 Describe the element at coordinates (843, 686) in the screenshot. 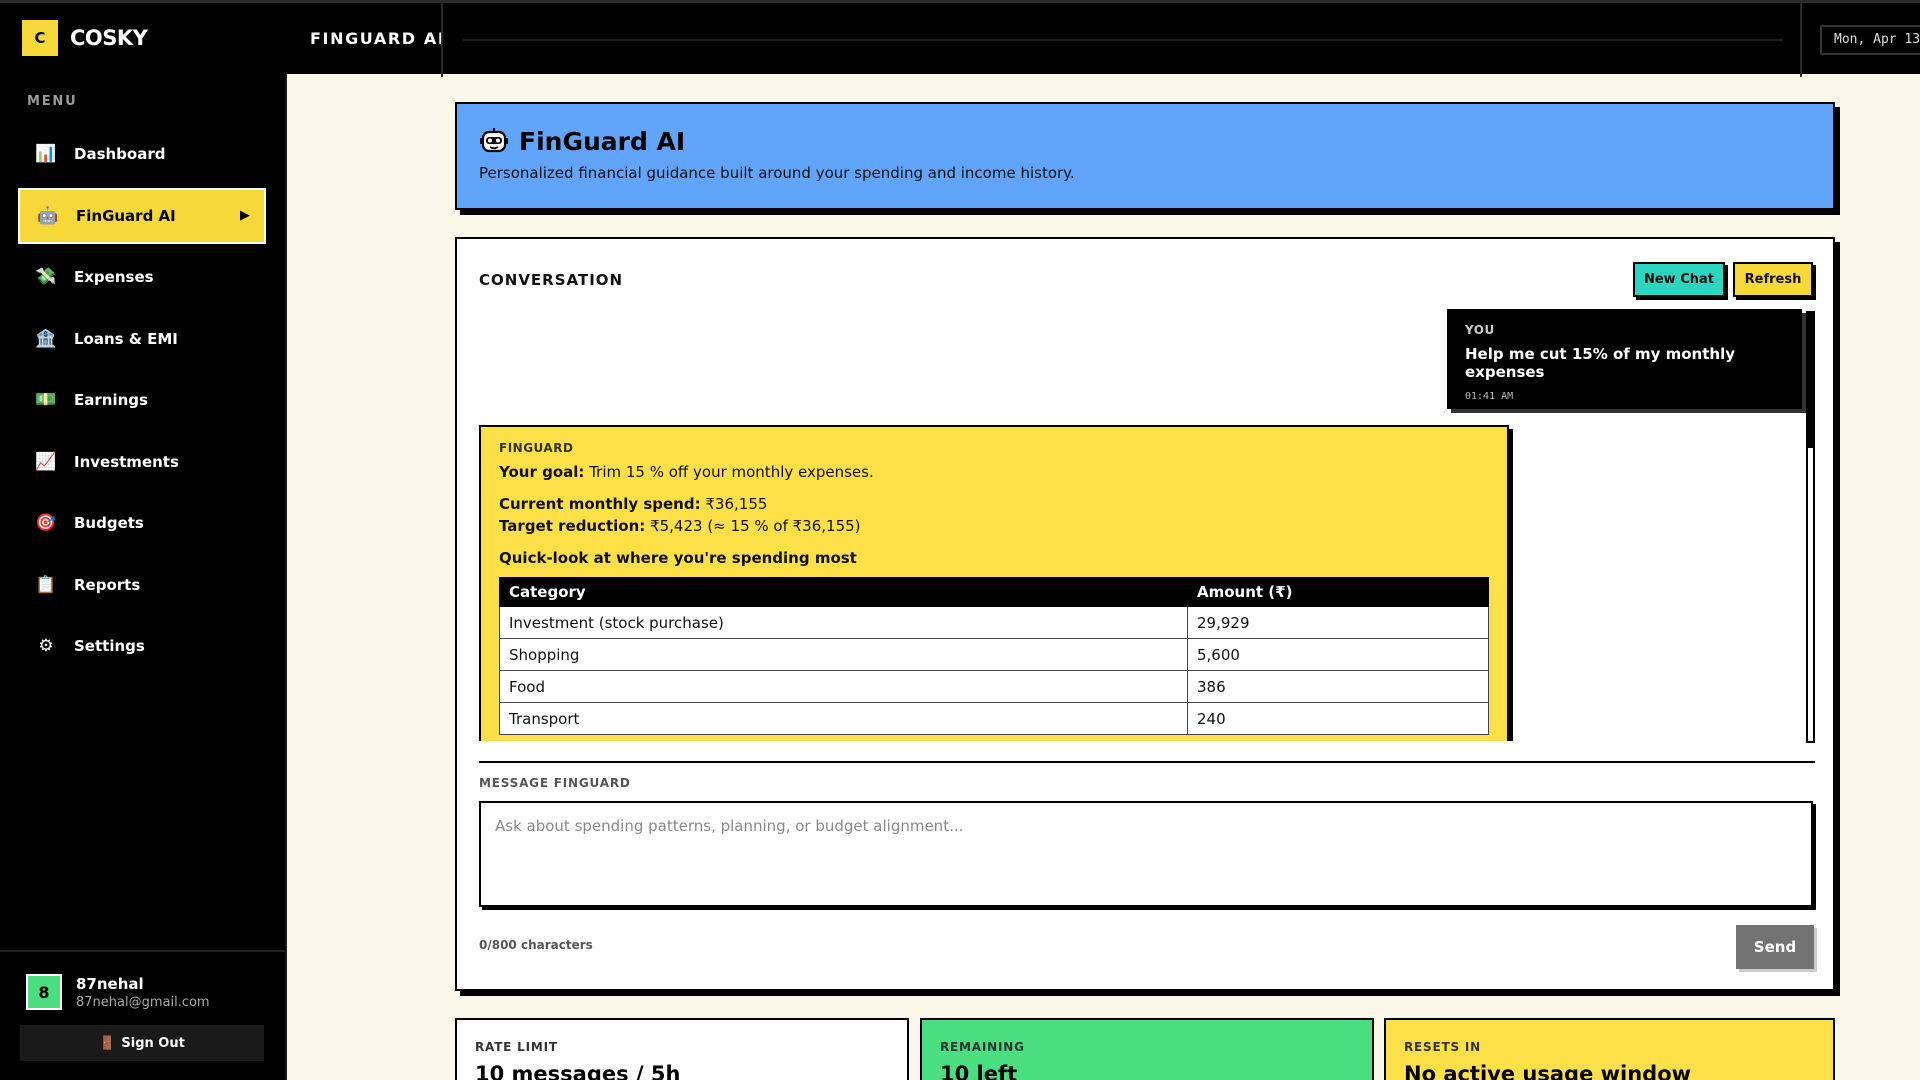

I see `table-cell: Food` at that location.